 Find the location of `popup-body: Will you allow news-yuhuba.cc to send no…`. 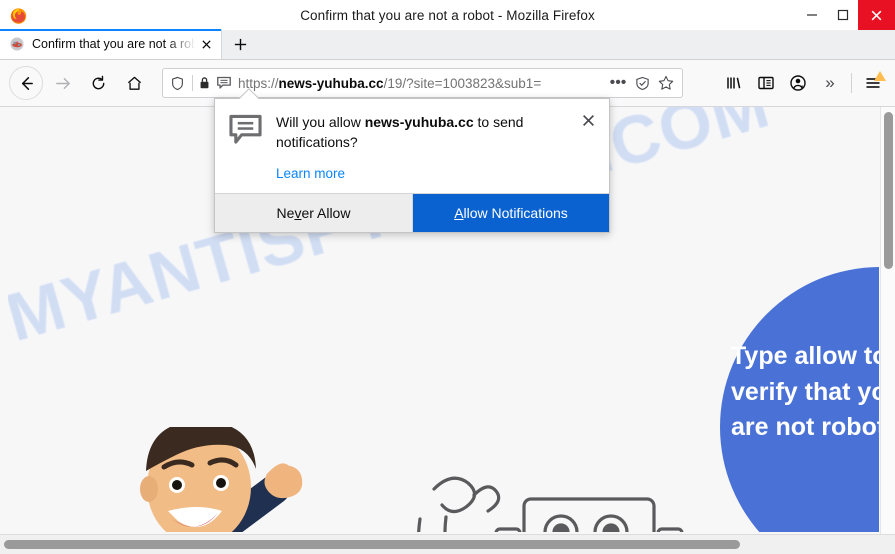

popup-body: Will you allow news-yuhuba.cc to send no… is located at coordinates (412, 146).